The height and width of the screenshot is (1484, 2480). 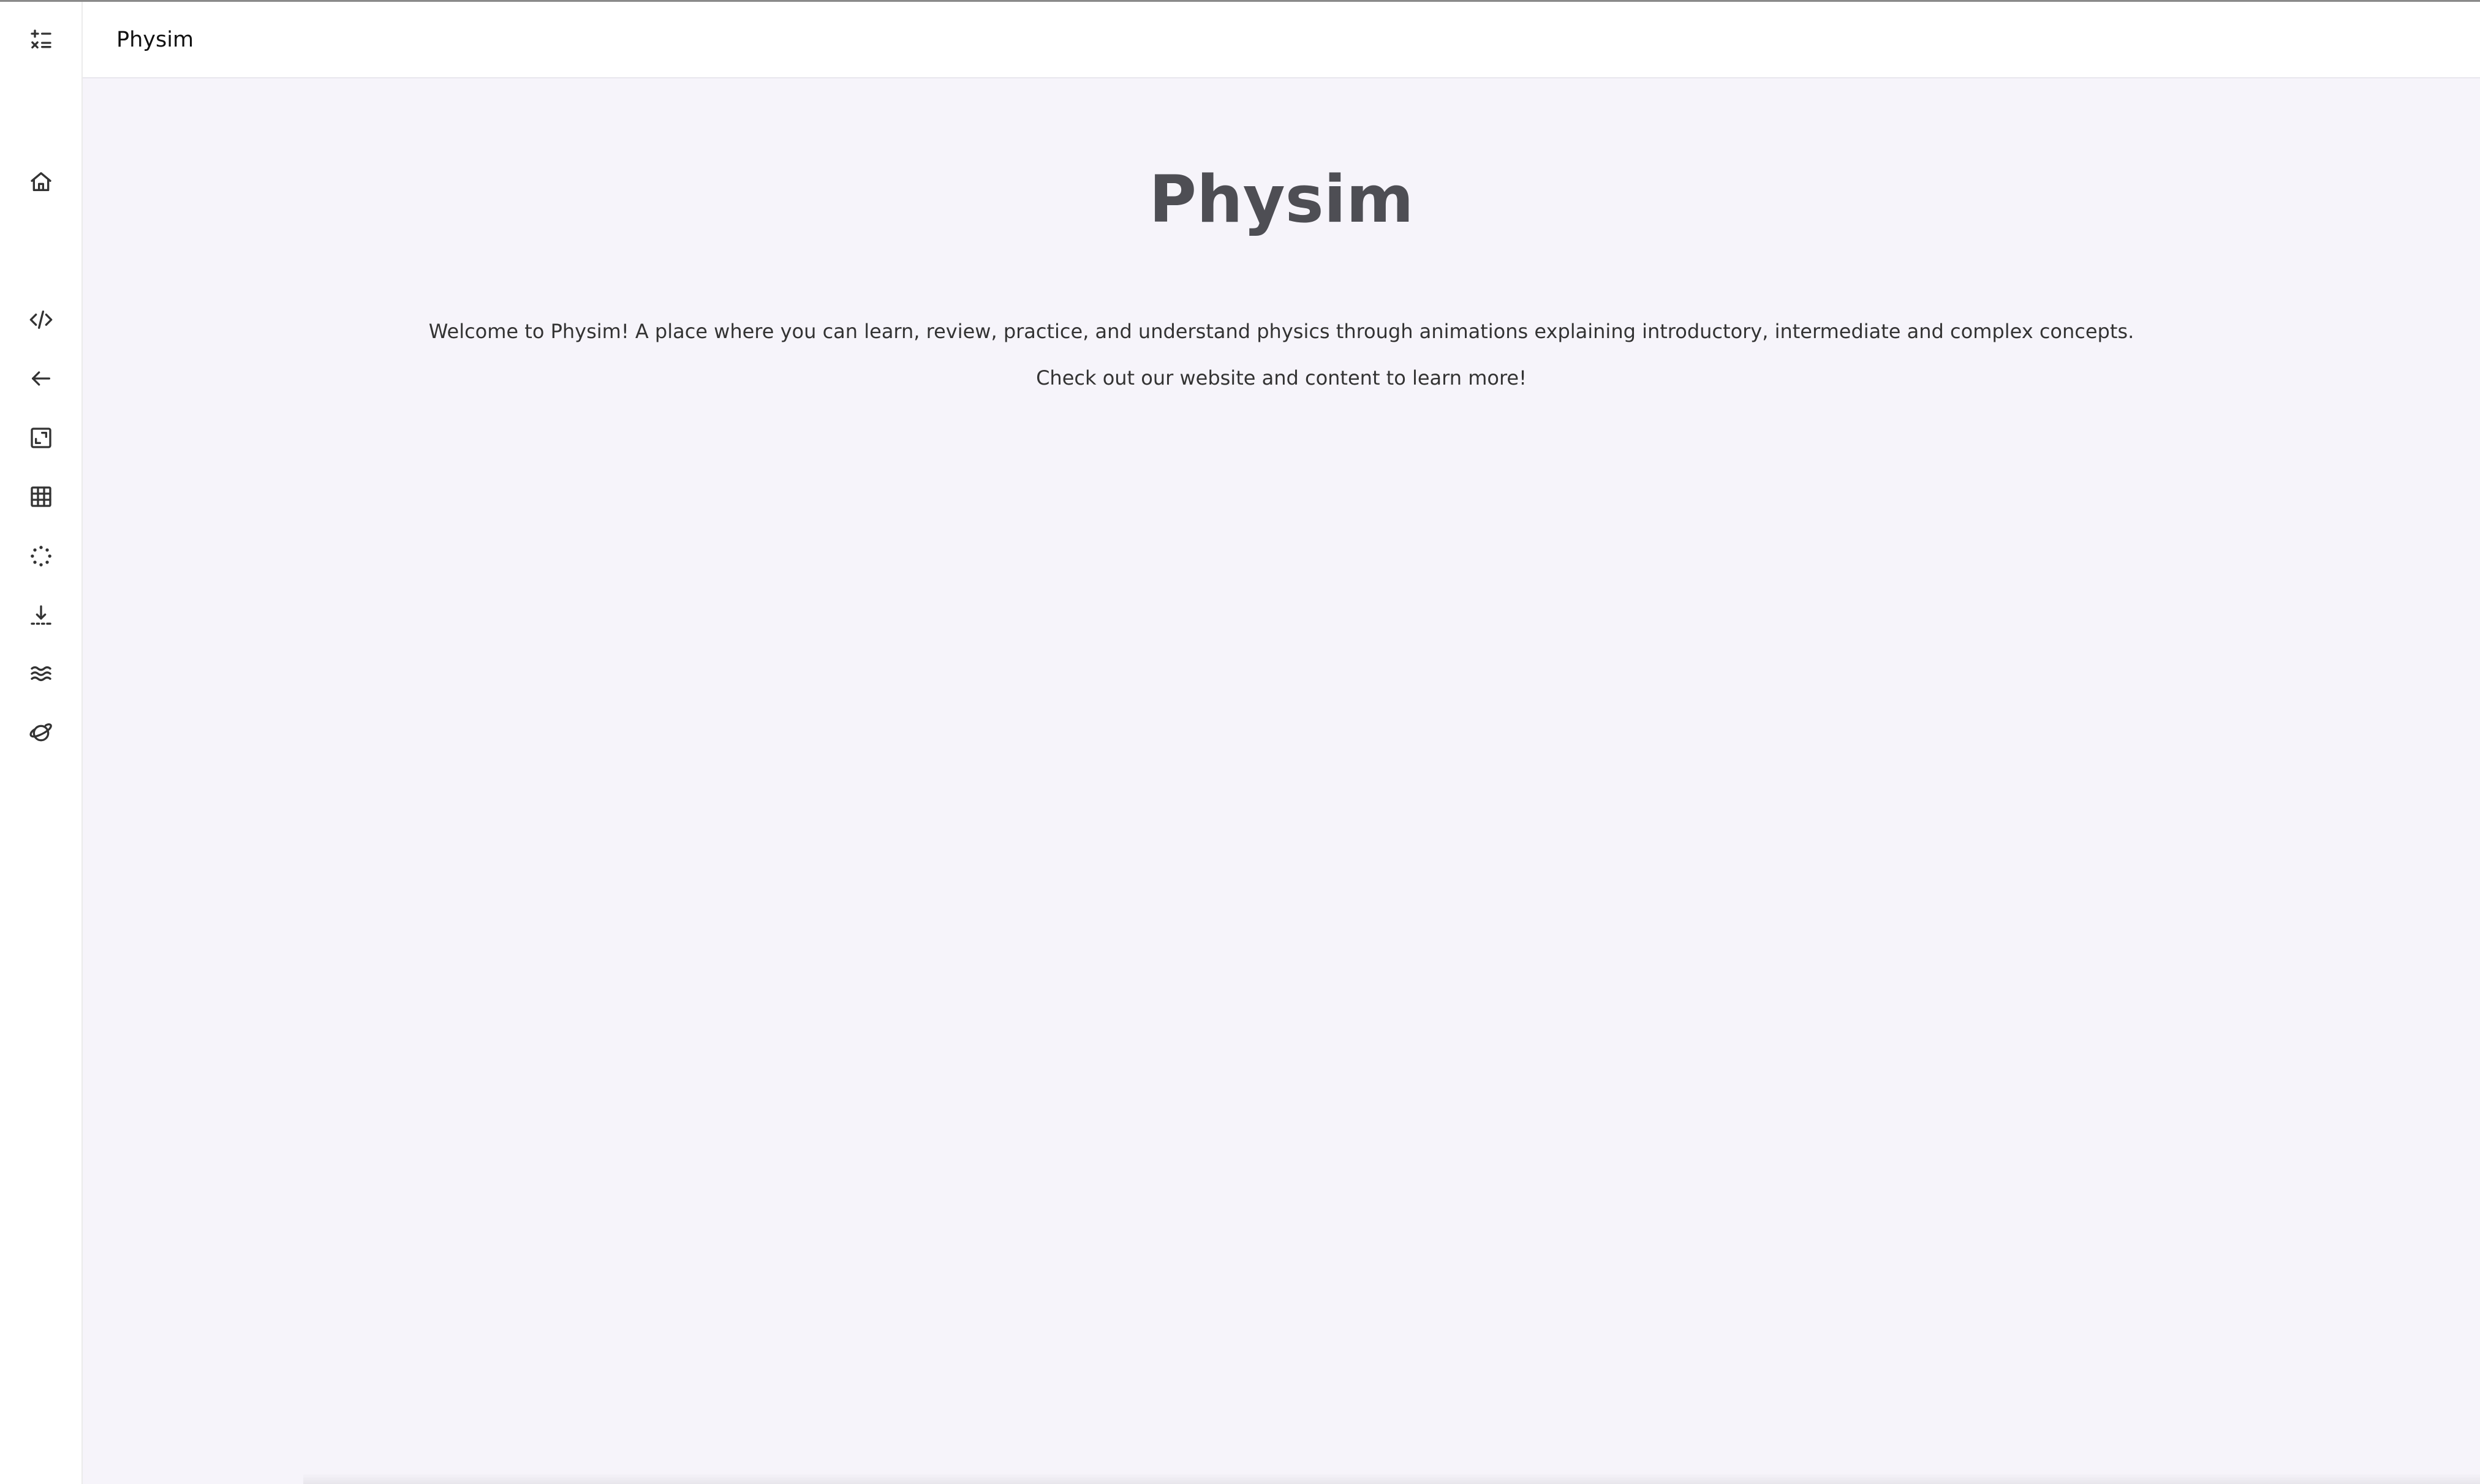 I want to click on dotted-circle-icon, so click(x=41, y=556).